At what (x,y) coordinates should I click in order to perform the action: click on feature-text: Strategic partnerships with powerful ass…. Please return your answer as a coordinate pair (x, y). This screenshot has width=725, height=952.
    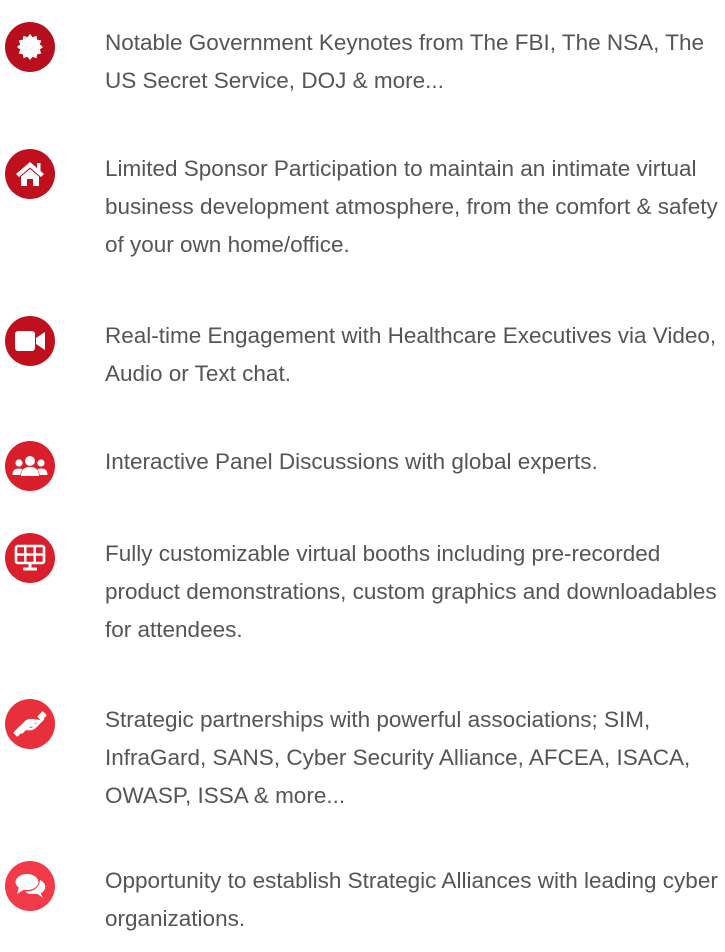
    Looking at the image, I should click on (398, 757).